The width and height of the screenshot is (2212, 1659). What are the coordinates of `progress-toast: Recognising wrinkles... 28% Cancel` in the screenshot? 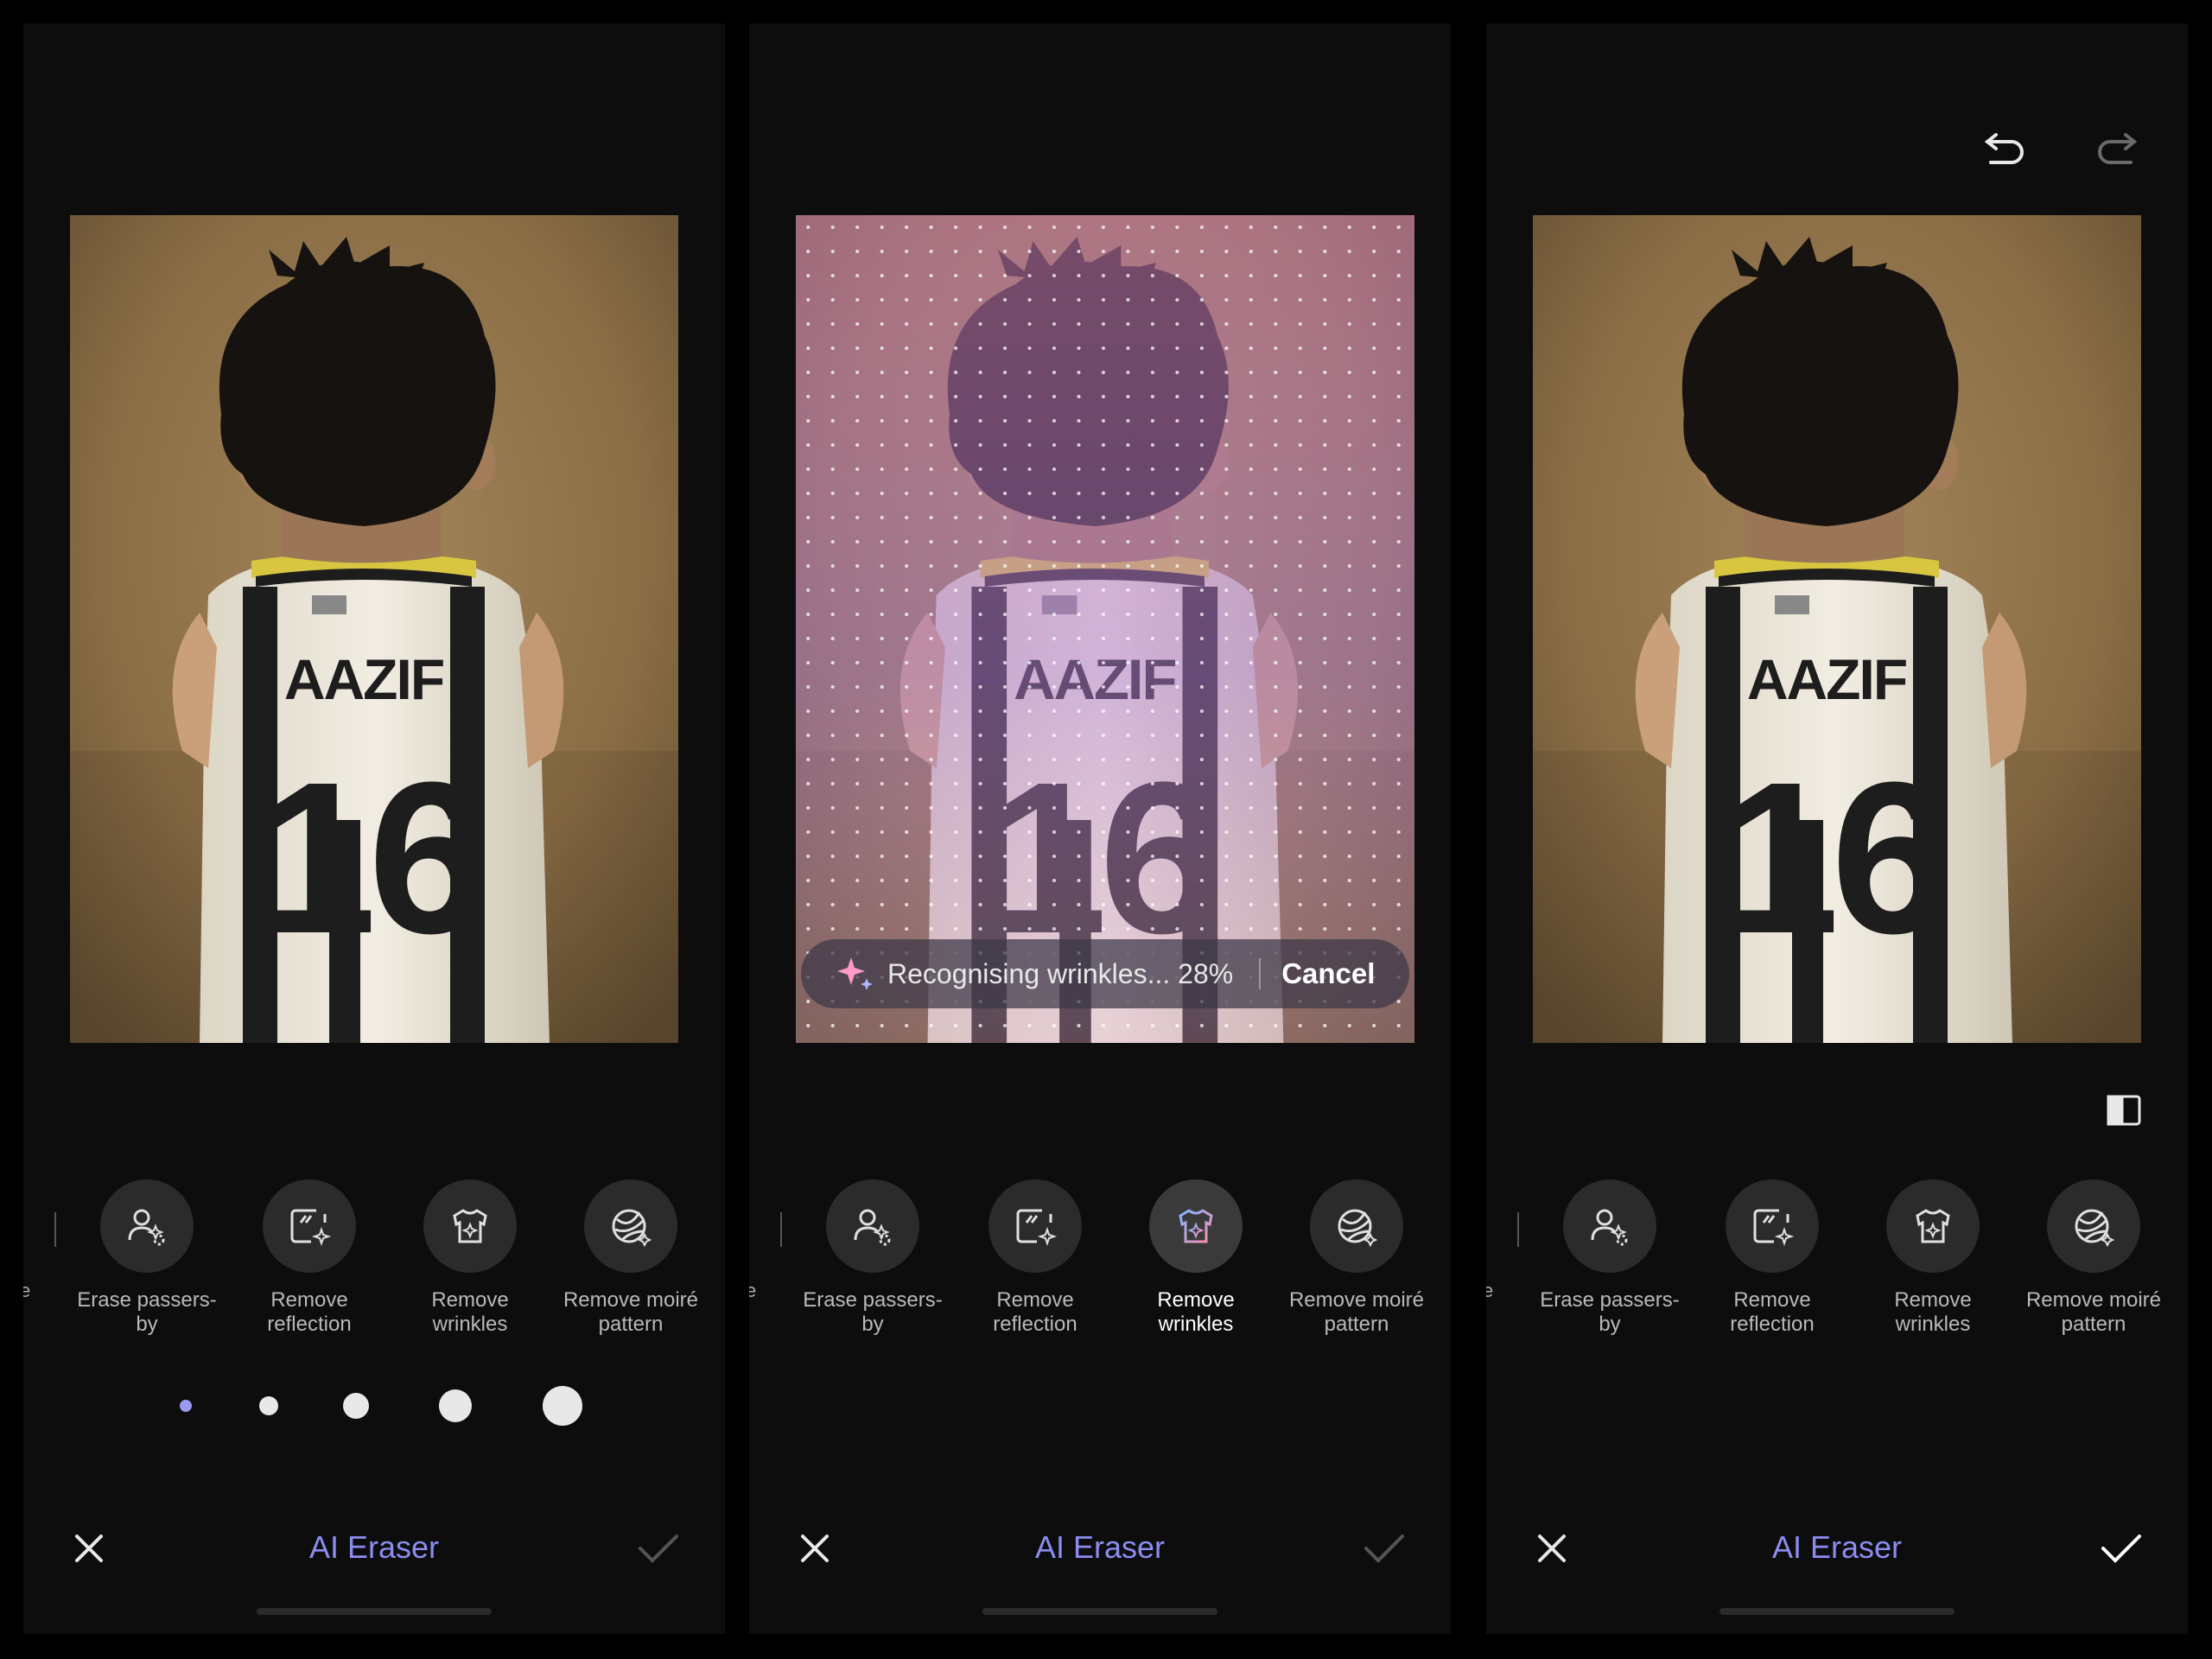 It's located at (1105, 973).